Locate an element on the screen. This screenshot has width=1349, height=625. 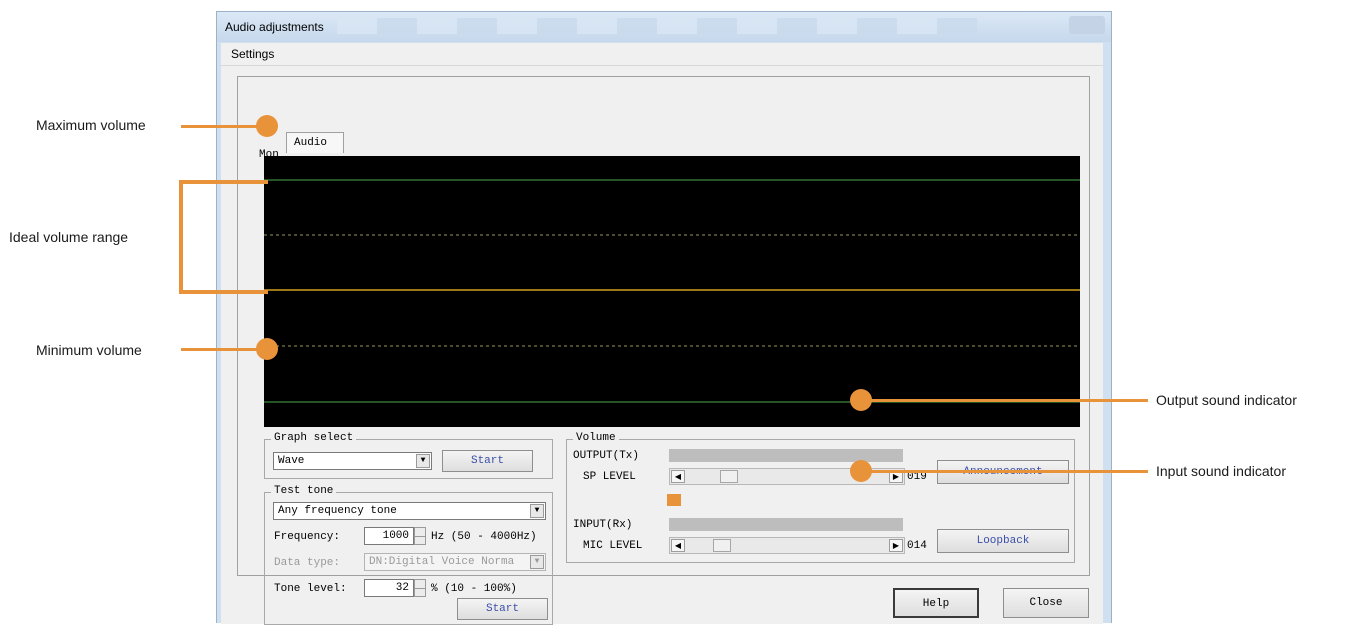
sp-level-thumb is located at coordinates (729, 476).